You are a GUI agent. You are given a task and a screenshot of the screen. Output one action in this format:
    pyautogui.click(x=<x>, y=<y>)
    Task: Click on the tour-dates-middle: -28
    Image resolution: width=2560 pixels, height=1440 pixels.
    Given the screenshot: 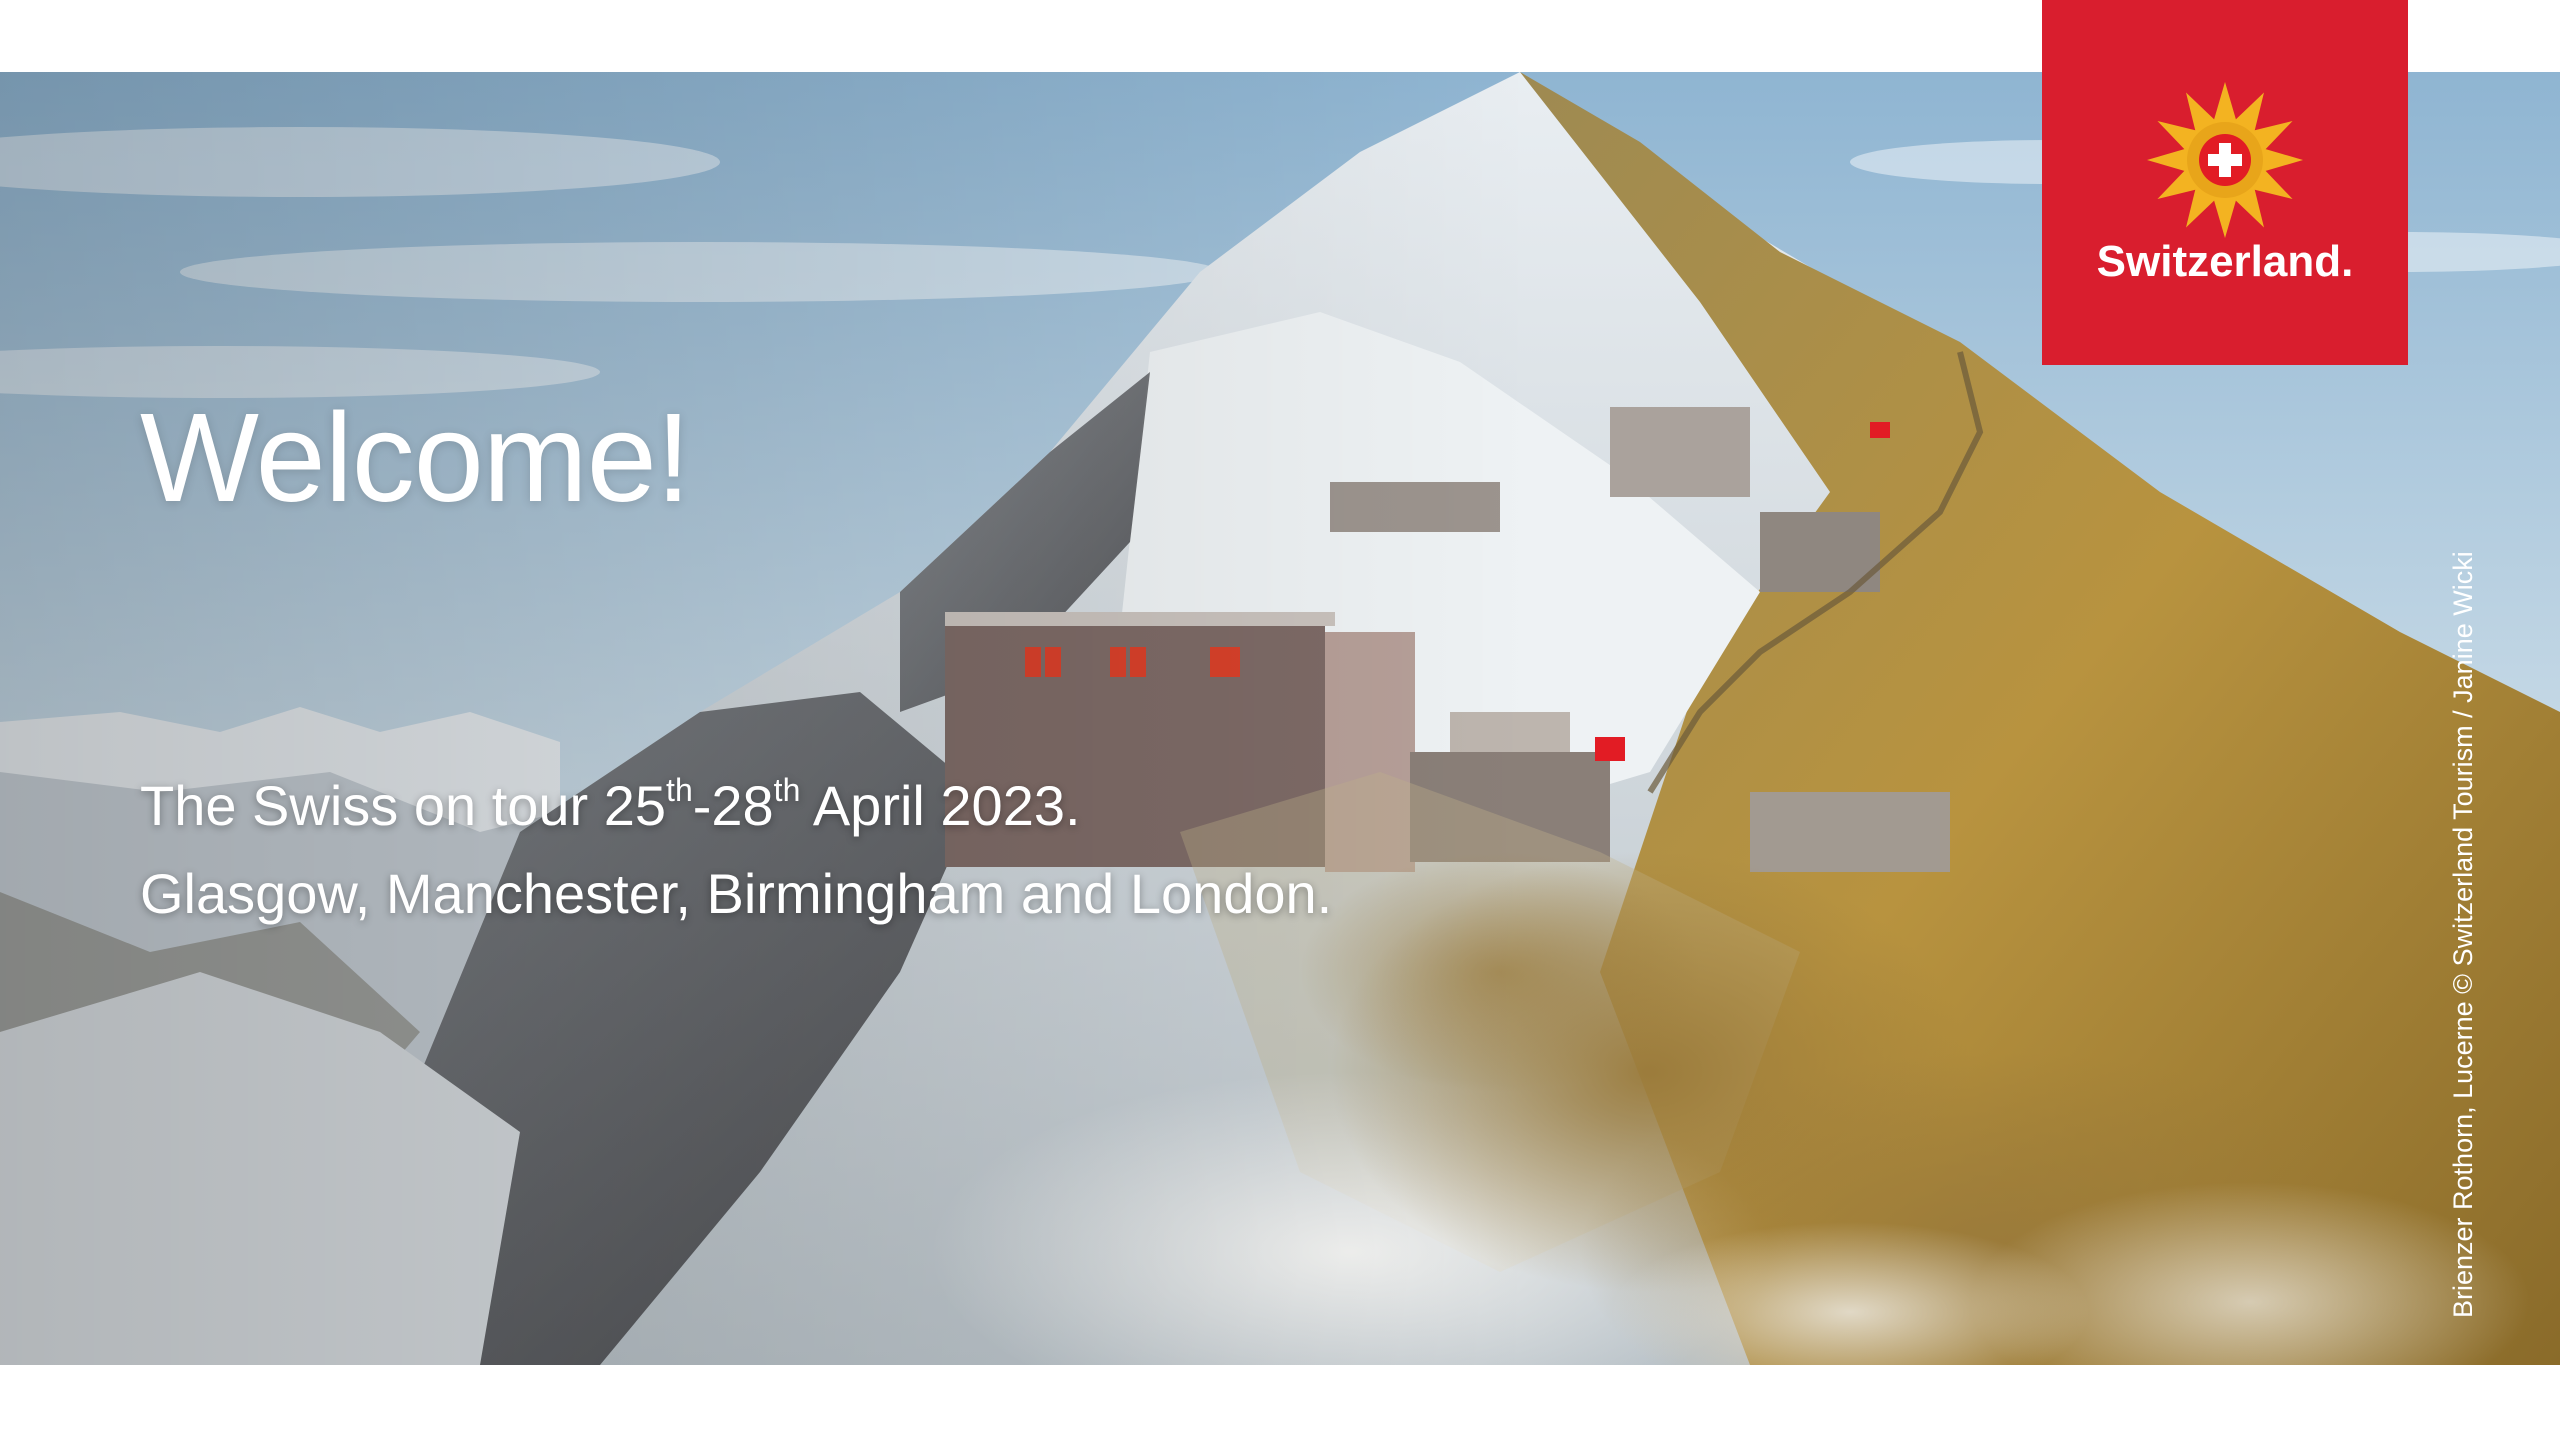 What is the action you would take?
    pyautogui.click(x=733, y=805)
    